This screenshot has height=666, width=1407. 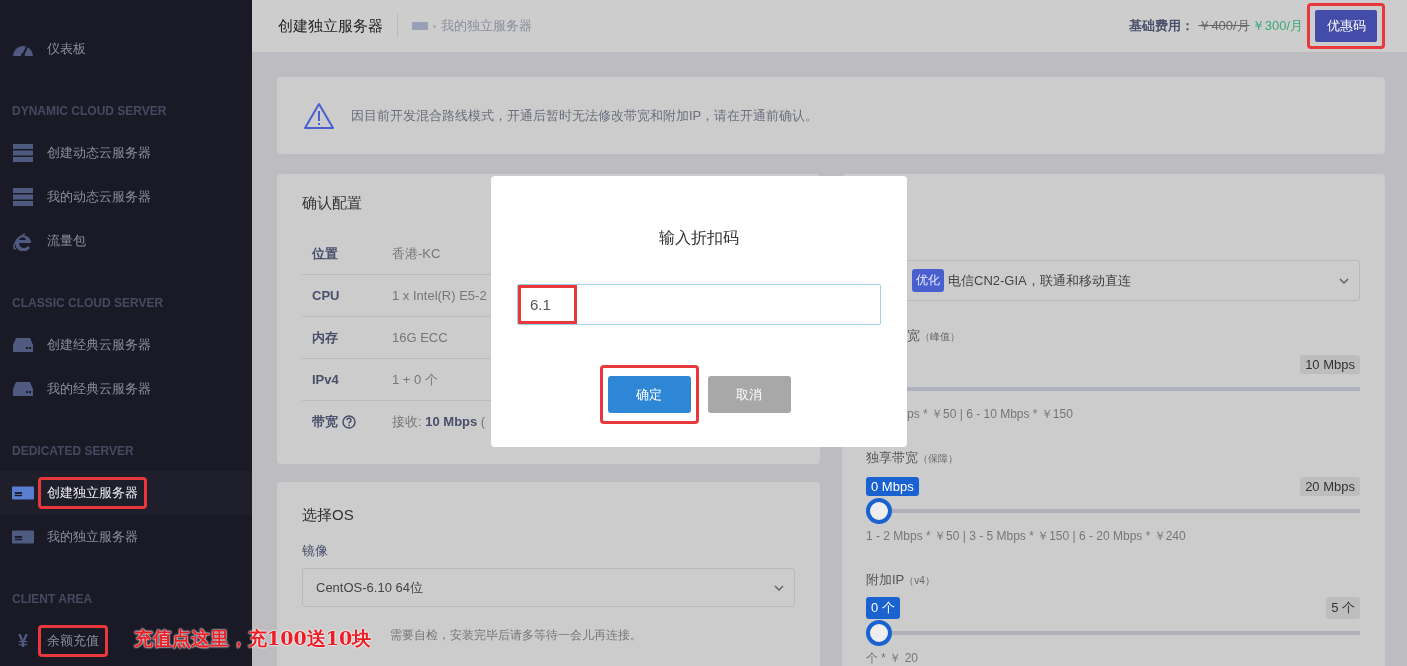 What do you see at coordinates (928, 280) in the screenshot?
I see `route-tag: 优化` at bounding box center [928, 280].